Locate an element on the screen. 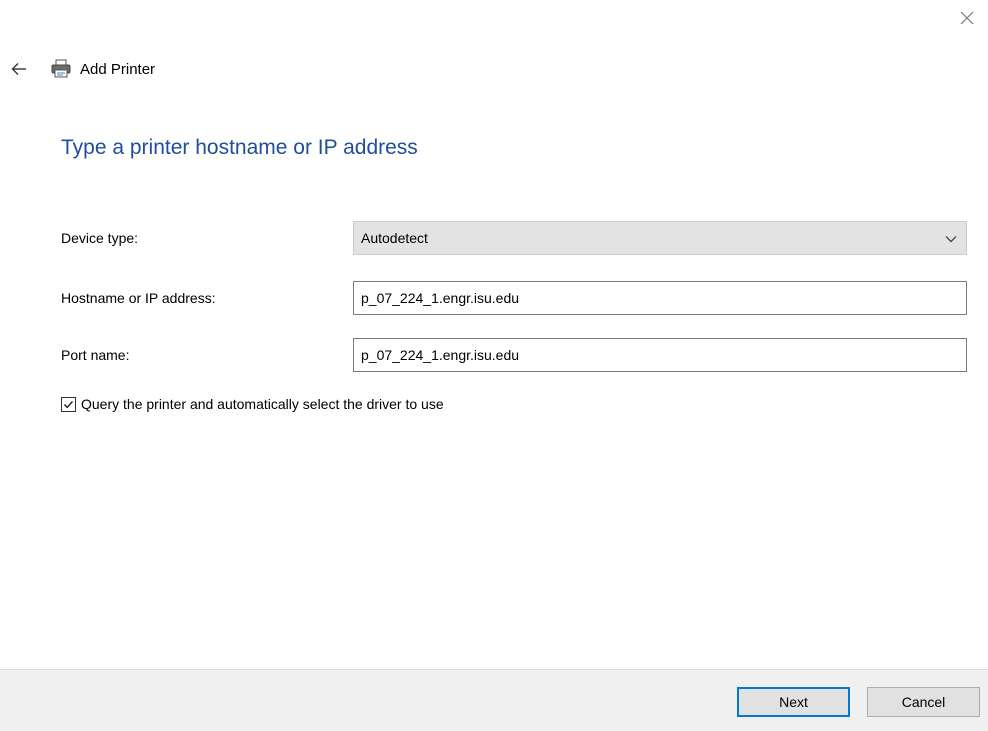 Image resolution: width=988 pixels, height=731 pixels. next-button: Next is located at coordinates (793, 702).